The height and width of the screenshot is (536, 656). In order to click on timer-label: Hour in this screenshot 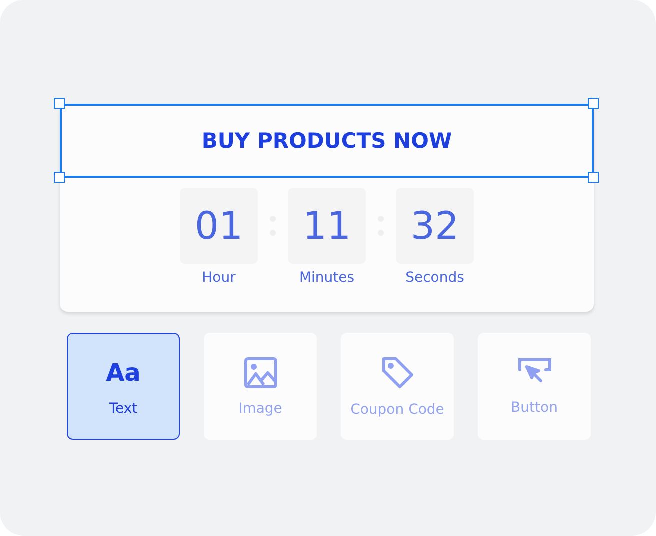, I will do `click(219, 278)`.